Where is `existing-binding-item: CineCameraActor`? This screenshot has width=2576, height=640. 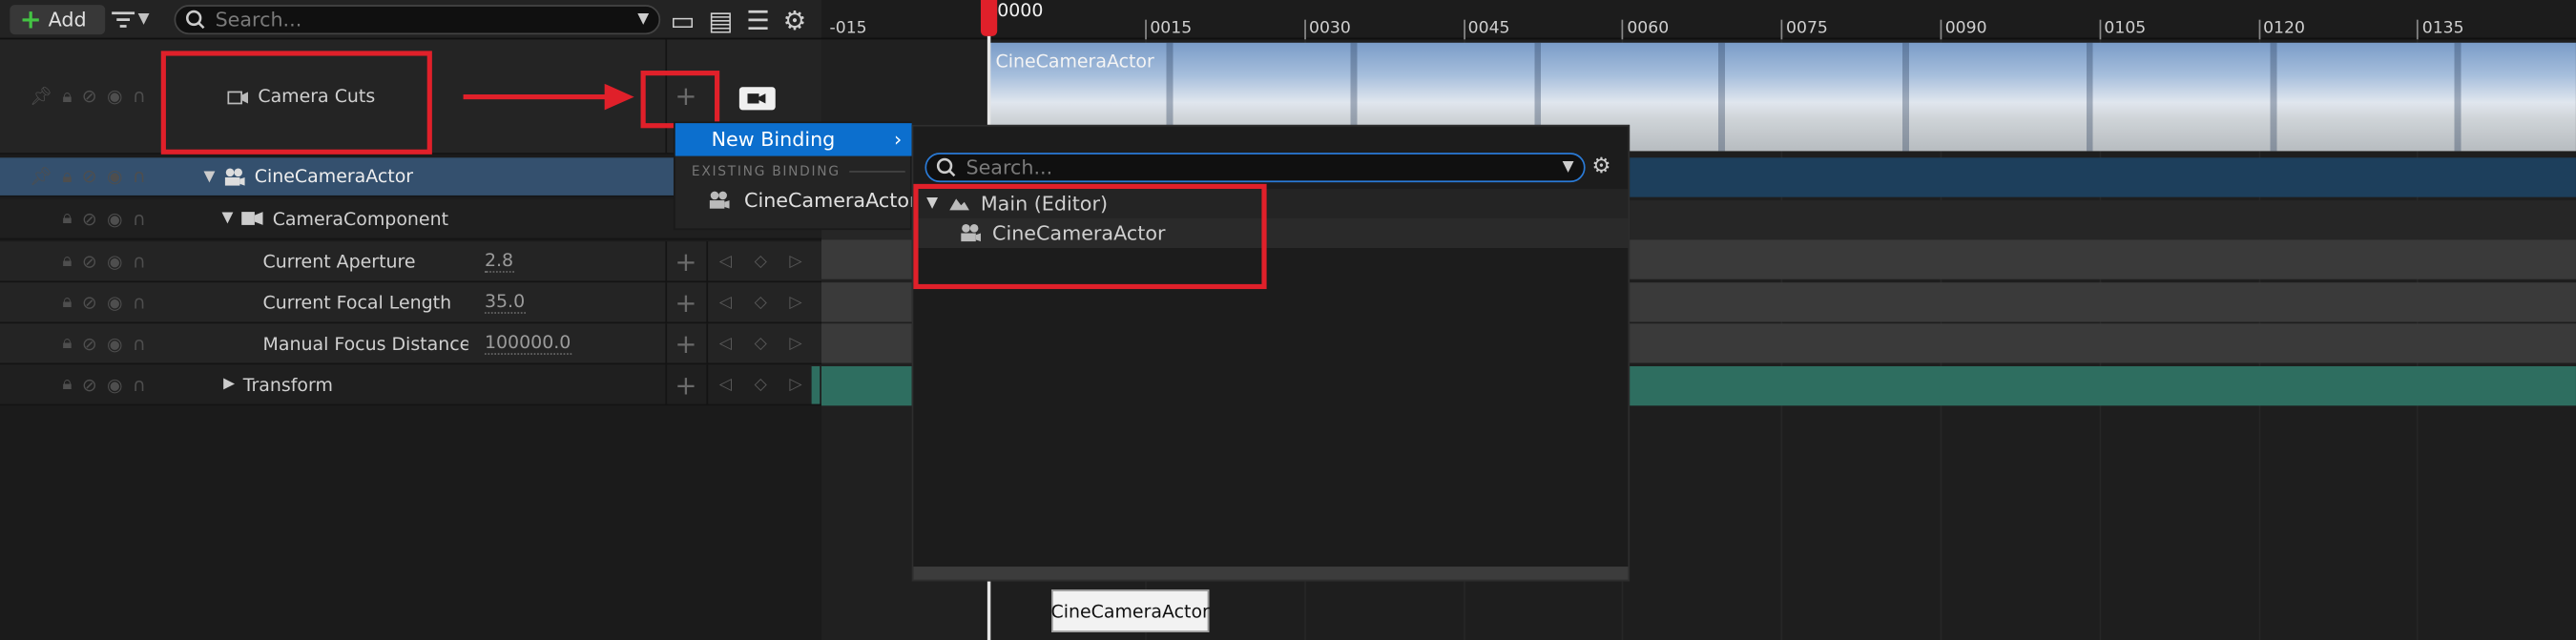
existing-binding-item: CineCameraActor is located at coordinates (812, 200).